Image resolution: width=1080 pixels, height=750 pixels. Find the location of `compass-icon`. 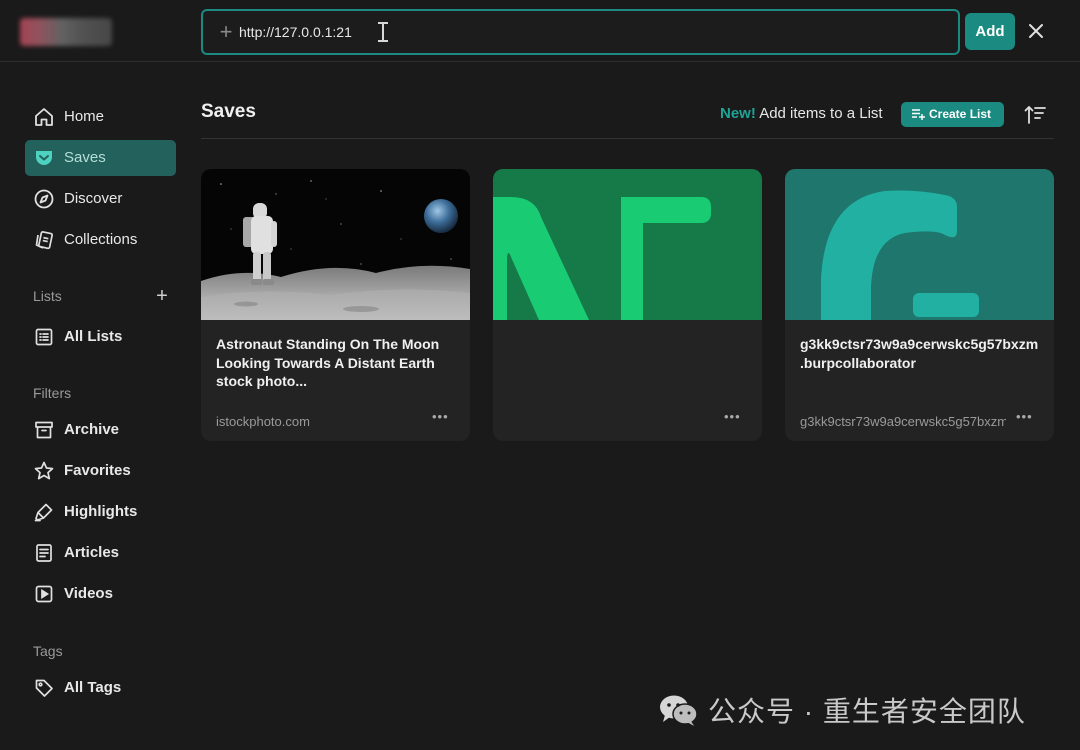

compass-icon is located at coordinates (44, 199).